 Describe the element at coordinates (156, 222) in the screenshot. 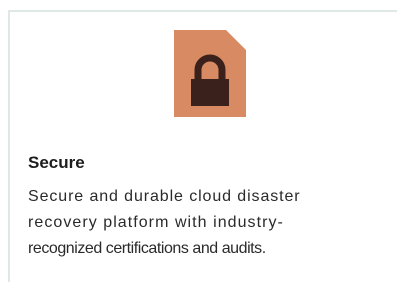

I see `description-line: recovery platform with industry-` at that location.